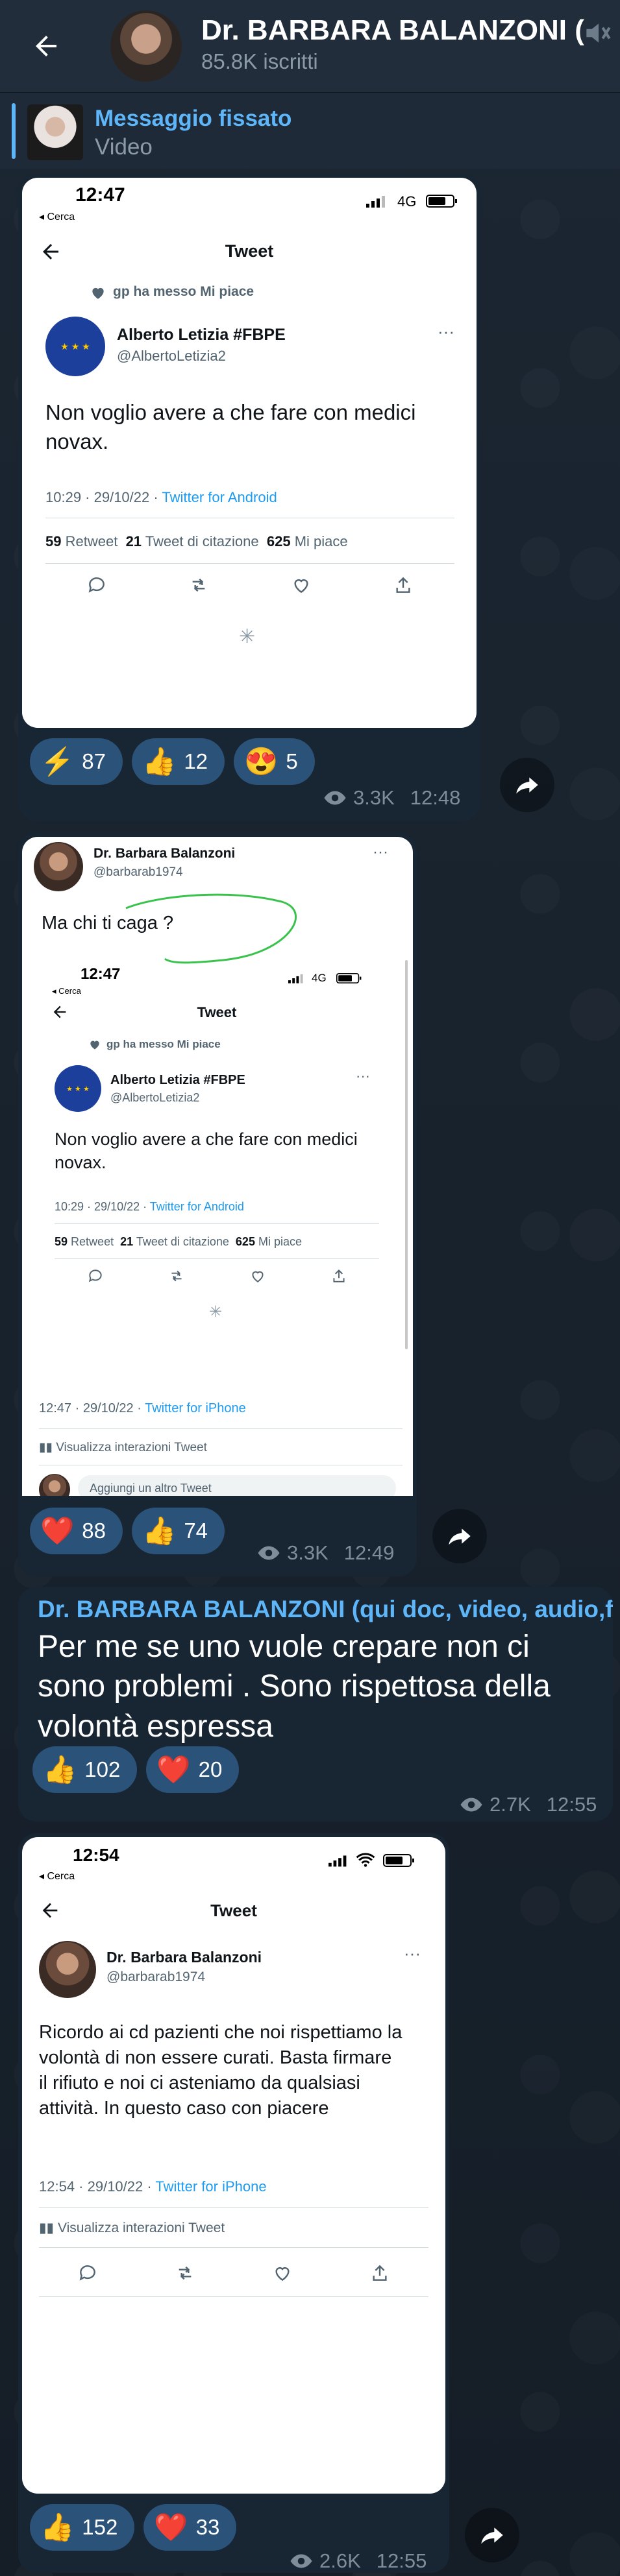 This screenshot has height=2576, width=620. I want to click on message-time: 12:49, so click(369, 1552).